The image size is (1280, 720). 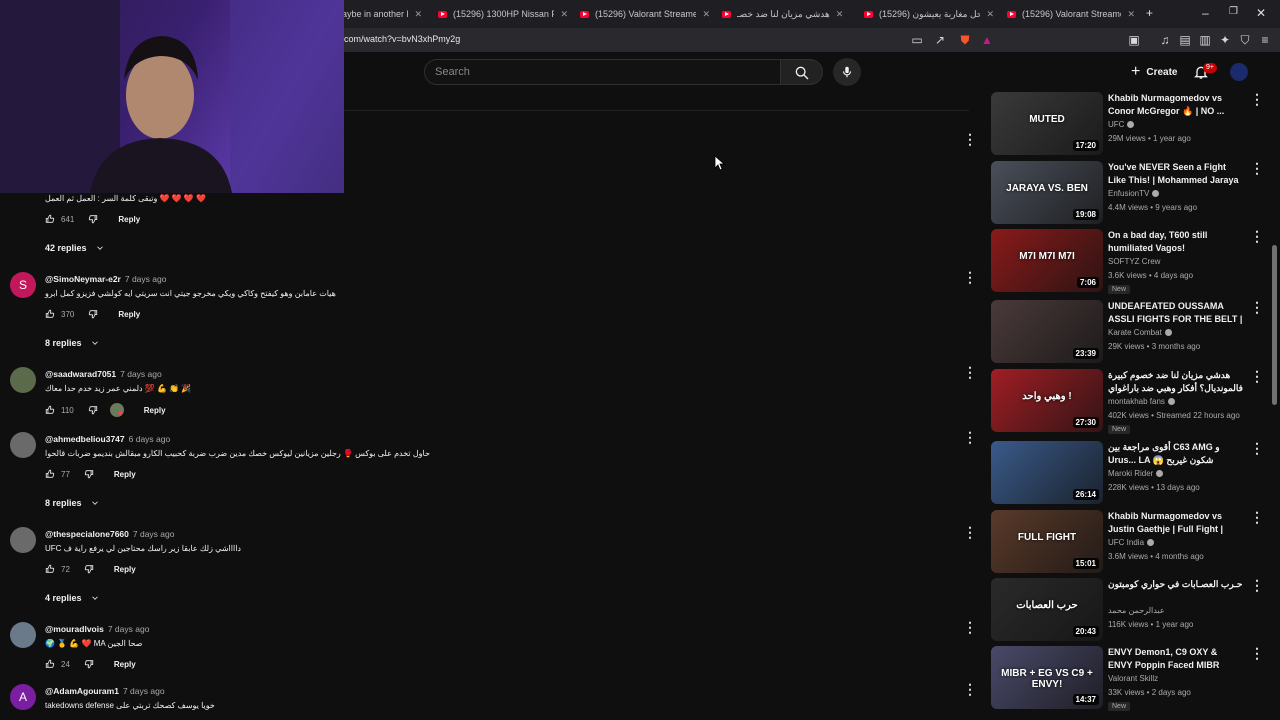 I want to click on video-thumbnail: M7I M7I M7I 7:06, so click(x=1047, y=260).